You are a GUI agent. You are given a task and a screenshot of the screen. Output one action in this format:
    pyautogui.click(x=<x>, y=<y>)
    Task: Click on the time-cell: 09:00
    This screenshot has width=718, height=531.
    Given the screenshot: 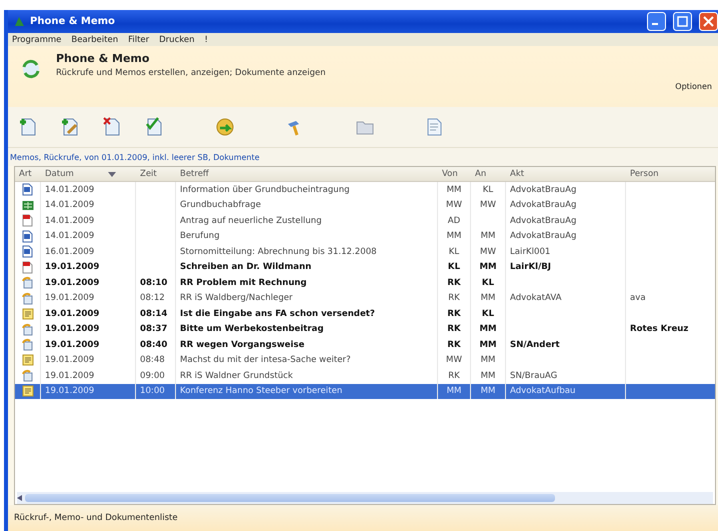 What is the action you would take?
    pyautogui.click(x=152, y=375)
    